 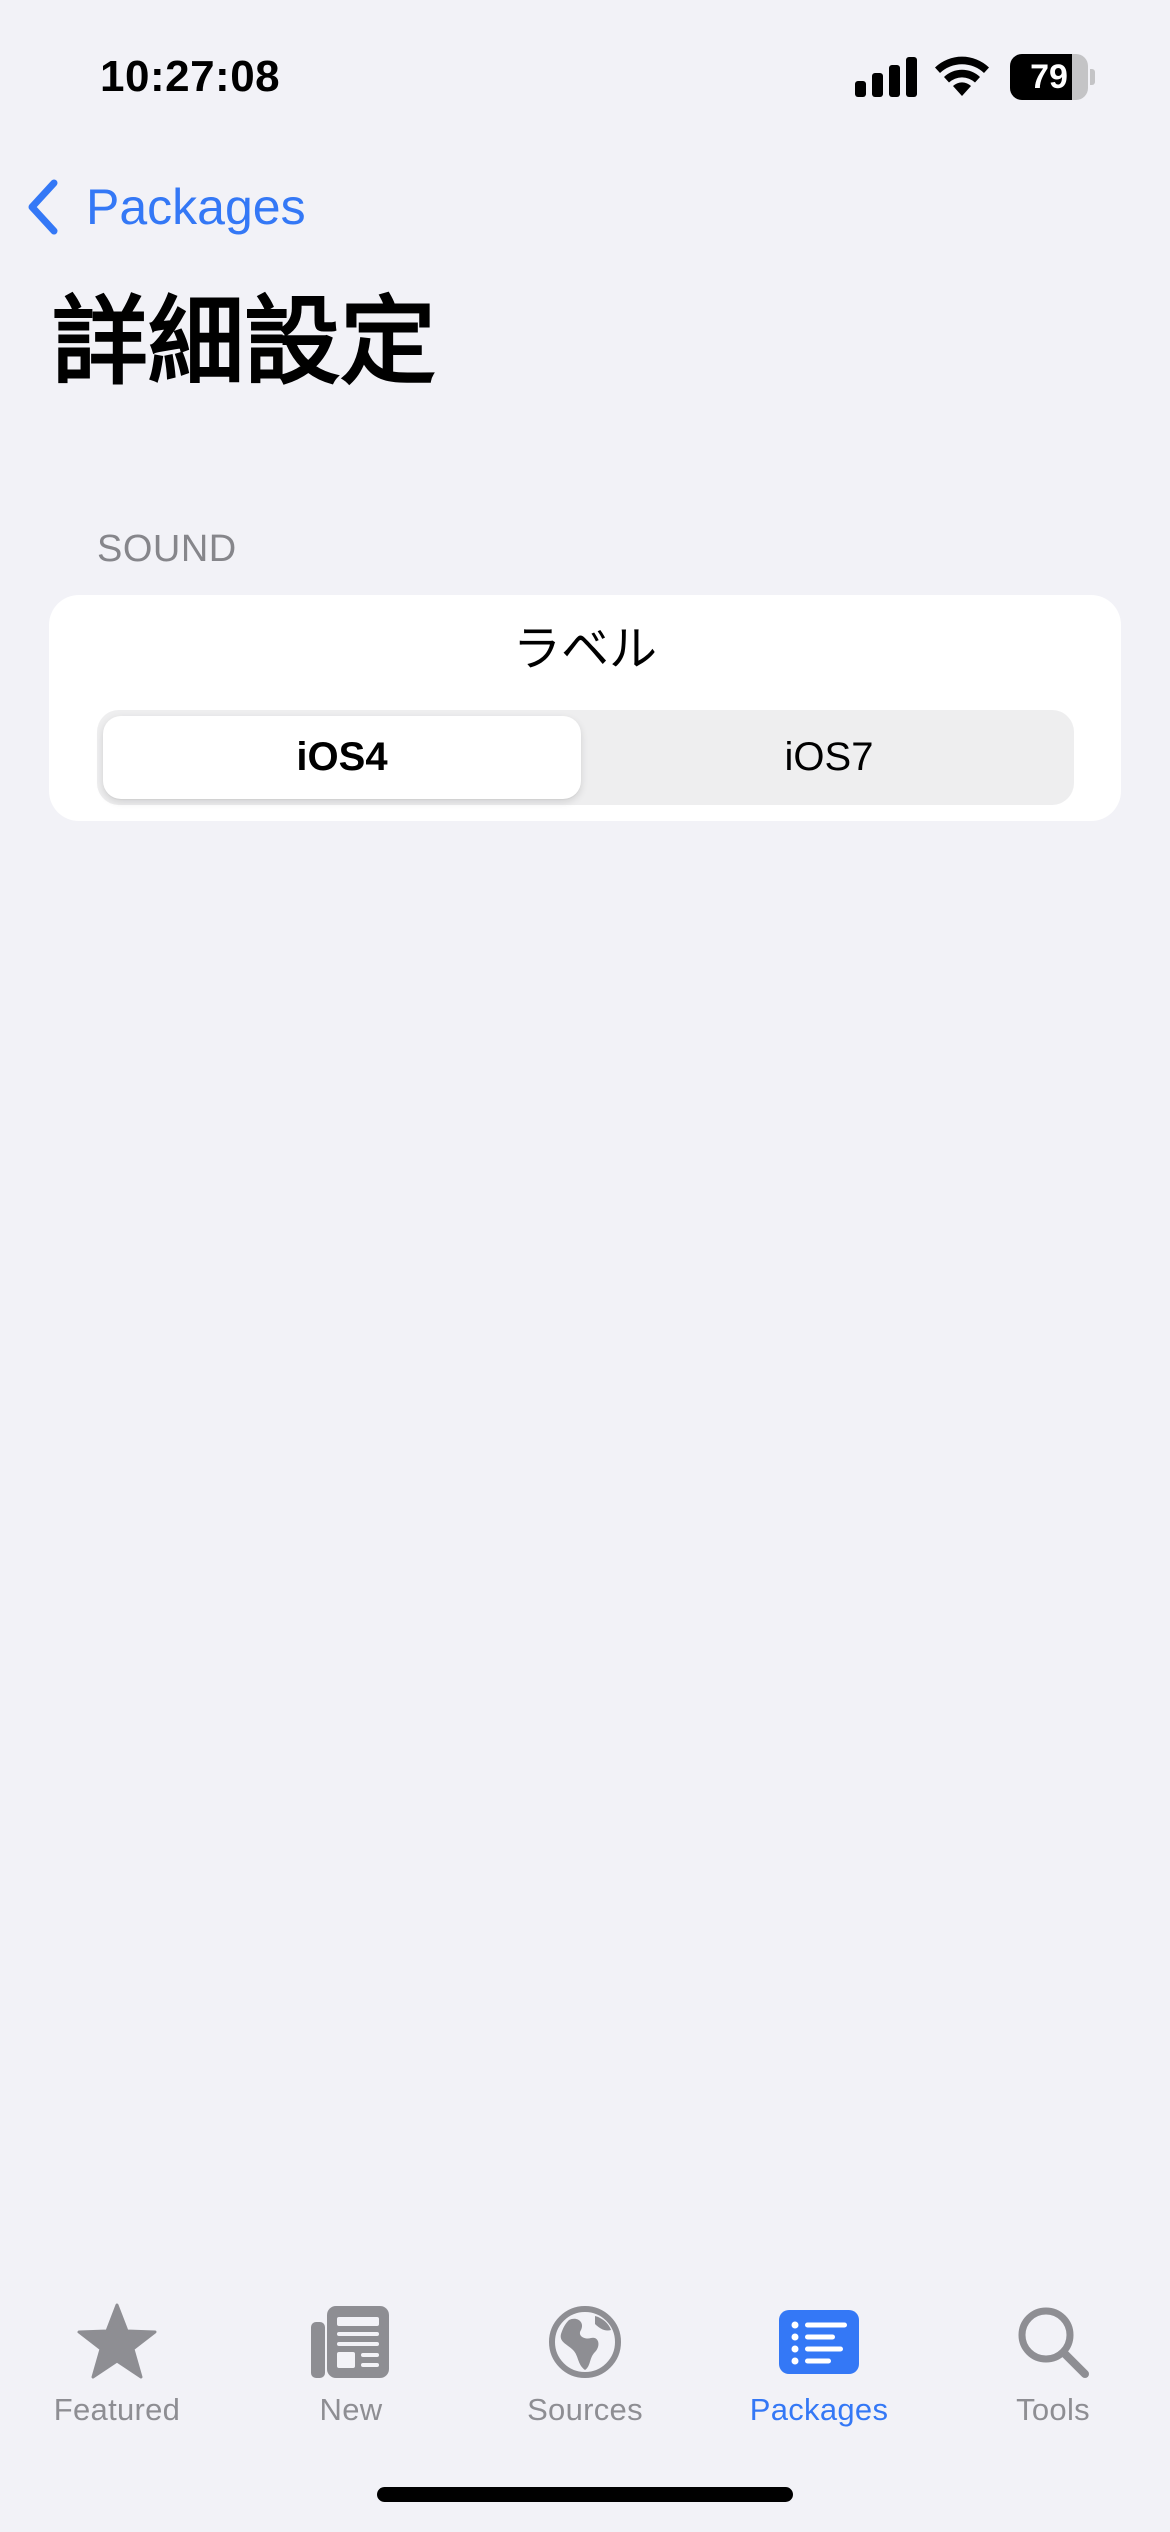 I want to click on tab-tools: Tools, so click(x=1053, y=2375).